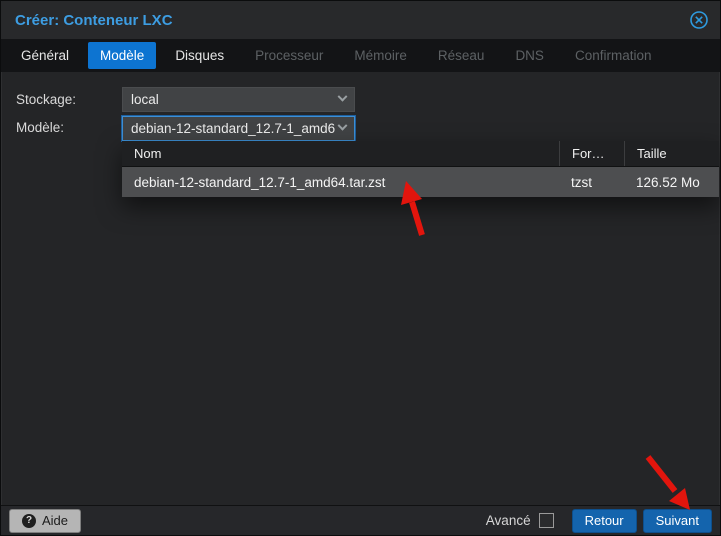 This screenshot has height=536, width=721. What do you see at coordinates (360, 520) in the screenshot?
I see `dialog-footer: ? Aide Avancé Retour Suivant` at bounding box center [360, 520].